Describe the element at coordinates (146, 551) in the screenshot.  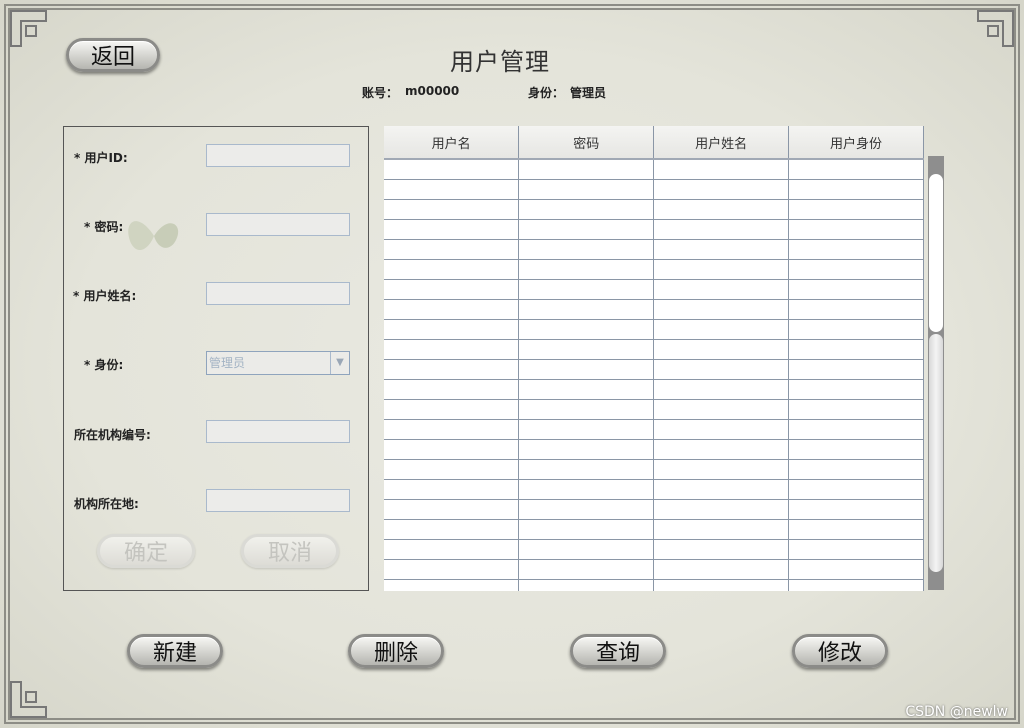
I see `confirm-button: 确定` at that location.